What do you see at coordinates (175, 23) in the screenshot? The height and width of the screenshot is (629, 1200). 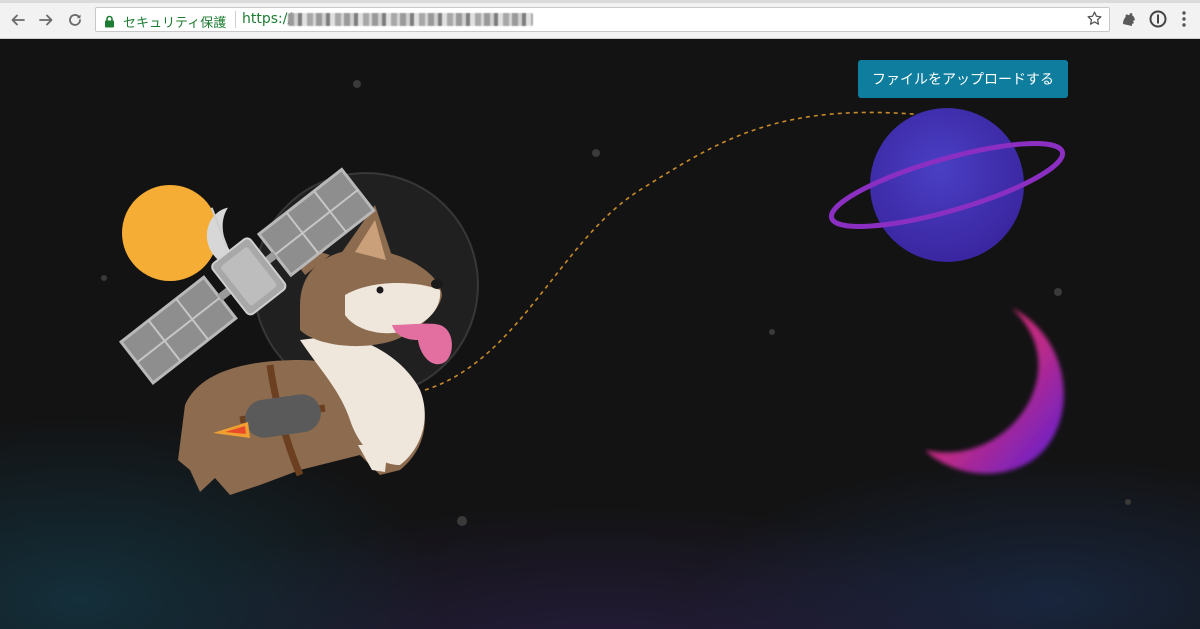 I see `security-indicator-label: セキュリティ保護` at bounding box center [175, 23].